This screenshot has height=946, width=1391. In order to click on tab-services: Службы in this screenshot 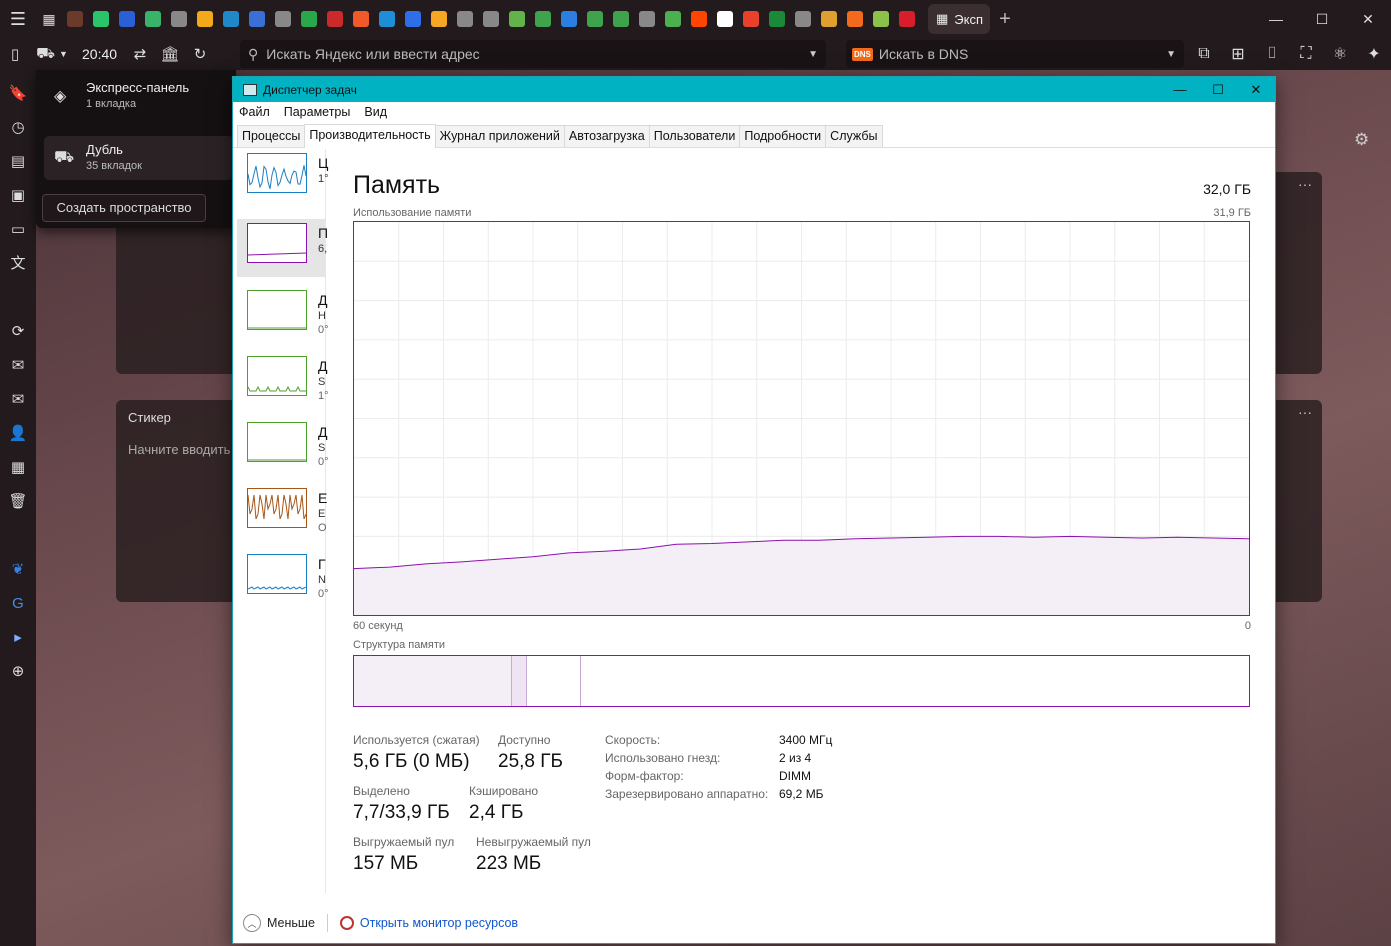, I will do `click(854, 136)`.